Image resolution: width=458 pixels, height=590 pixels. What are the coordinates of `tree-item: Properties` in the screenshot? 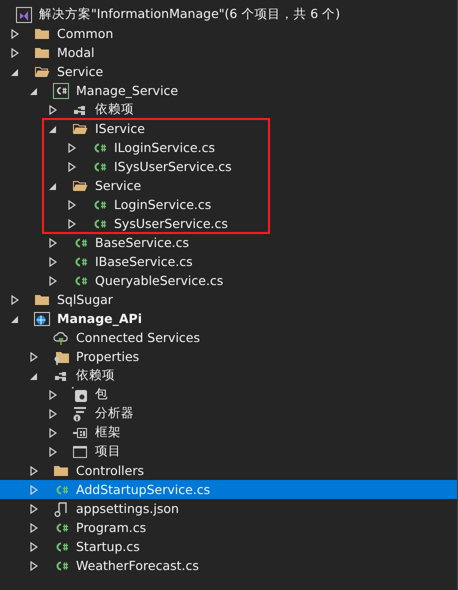 It's located at (228, 356).